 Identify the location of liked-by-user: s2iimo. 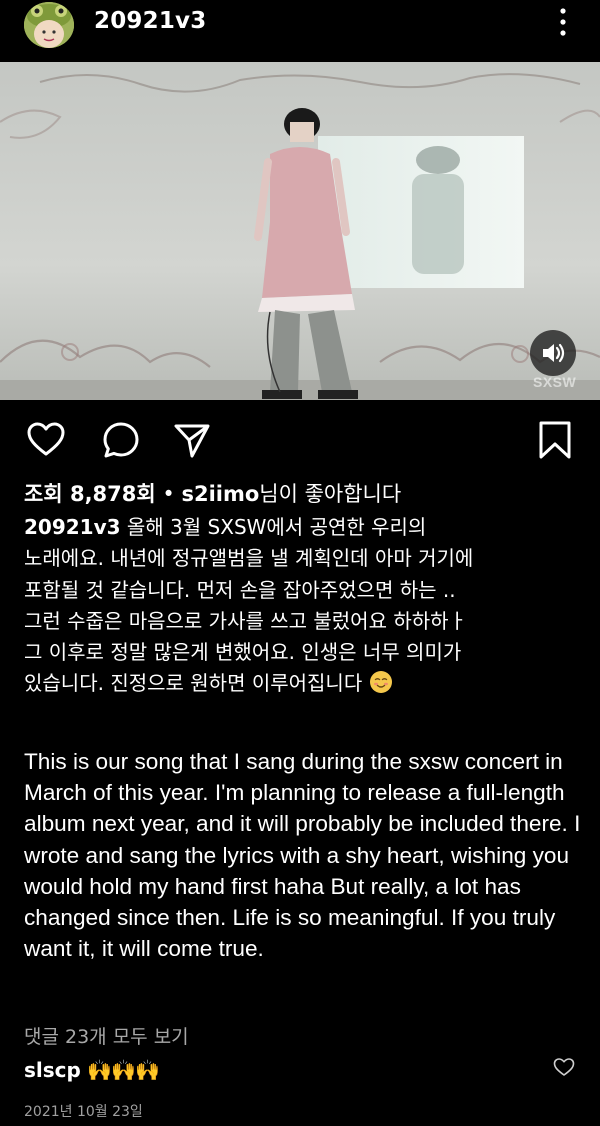
(220, 494).